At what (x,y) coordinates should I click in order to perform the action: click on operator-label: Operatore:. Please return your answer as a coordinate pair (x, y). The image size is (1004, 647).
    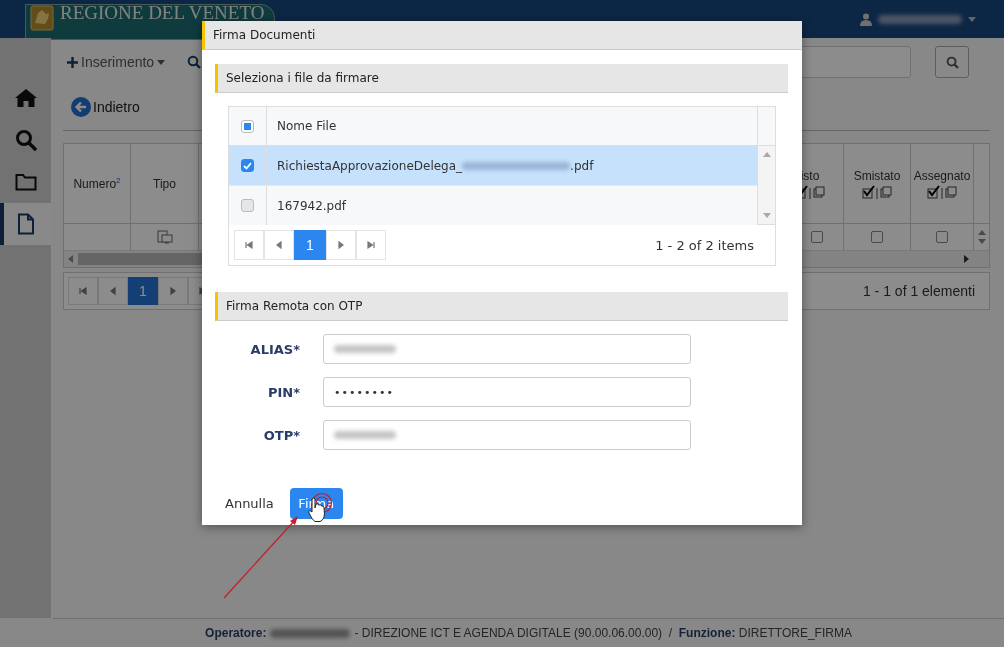
    Looking at the image, I should click on (236, 633).